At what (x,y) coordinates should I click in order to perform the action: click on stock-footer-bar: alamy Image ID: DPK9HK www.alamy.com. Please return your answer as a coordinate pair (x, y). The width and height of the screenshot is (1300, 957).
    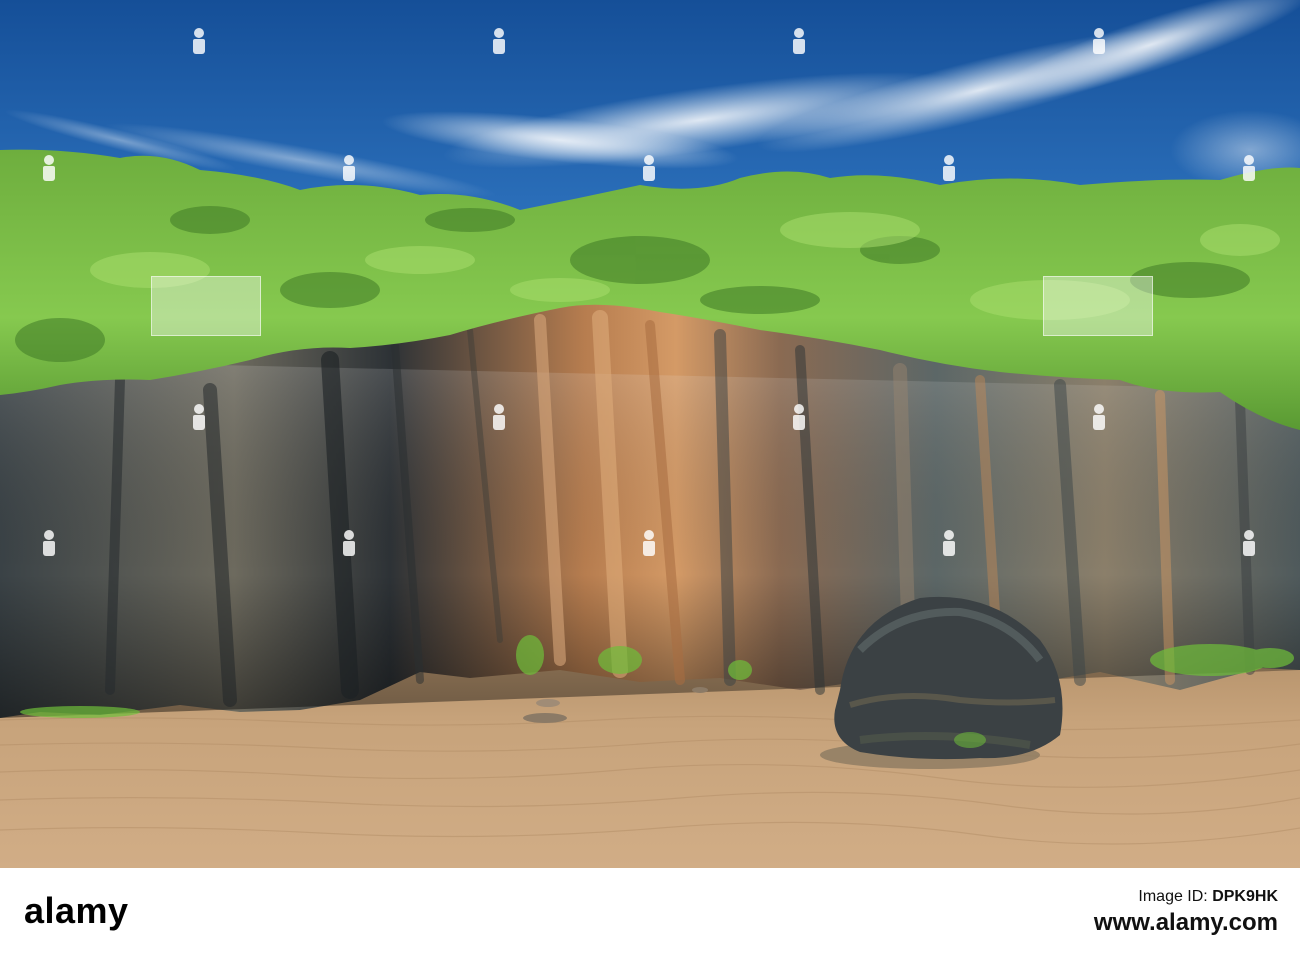
    Looking at the image, I should click on (650, 912).